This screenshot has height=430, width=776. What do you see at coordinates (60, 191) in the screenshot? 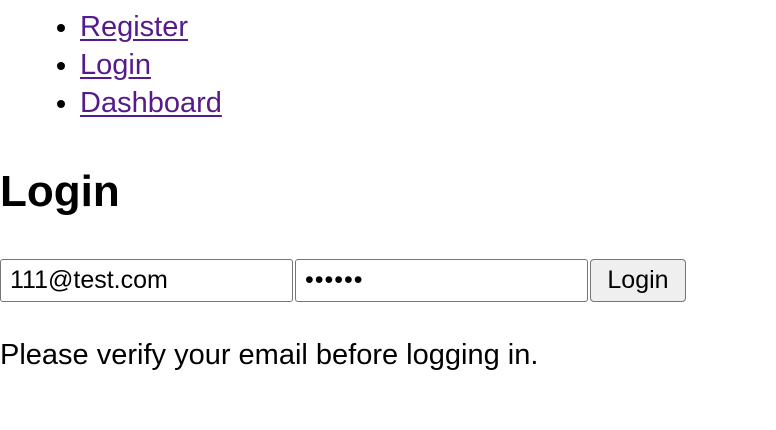
I see `page-title: Login` at bounding box center [60, 191].